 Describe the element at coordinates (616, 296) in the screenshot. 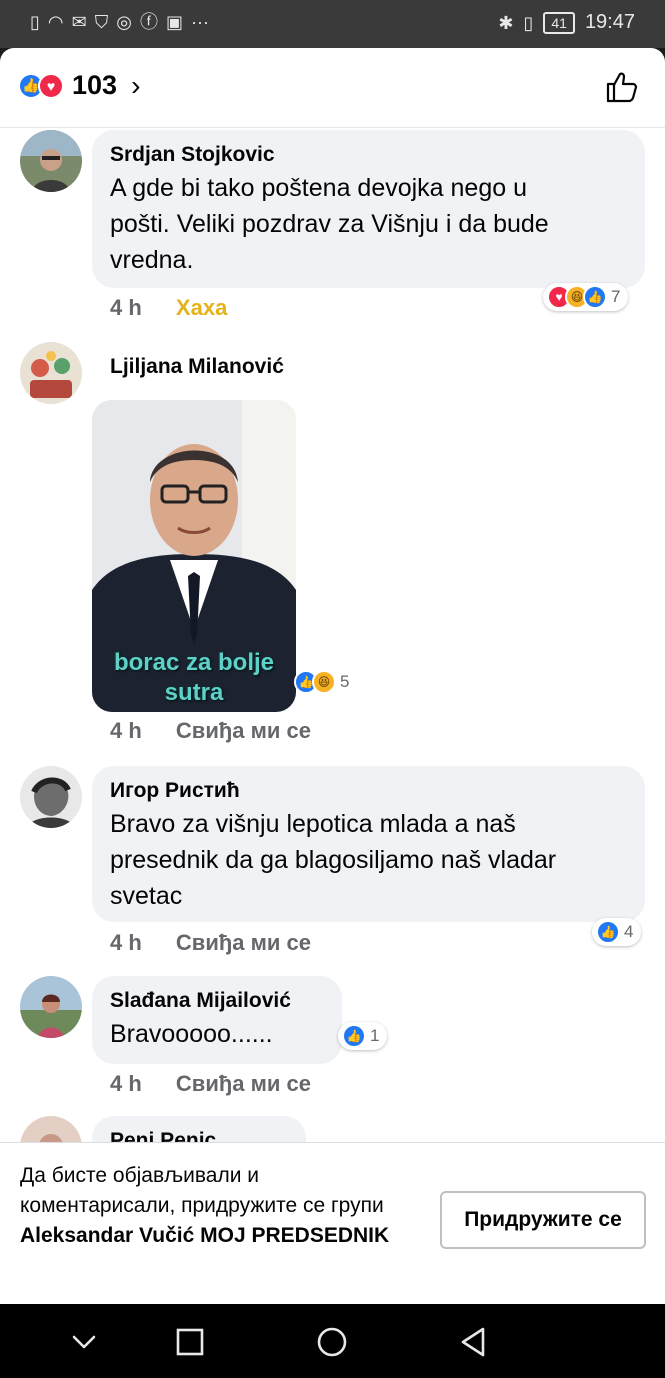

I see `reaction-count: 7` at that location.